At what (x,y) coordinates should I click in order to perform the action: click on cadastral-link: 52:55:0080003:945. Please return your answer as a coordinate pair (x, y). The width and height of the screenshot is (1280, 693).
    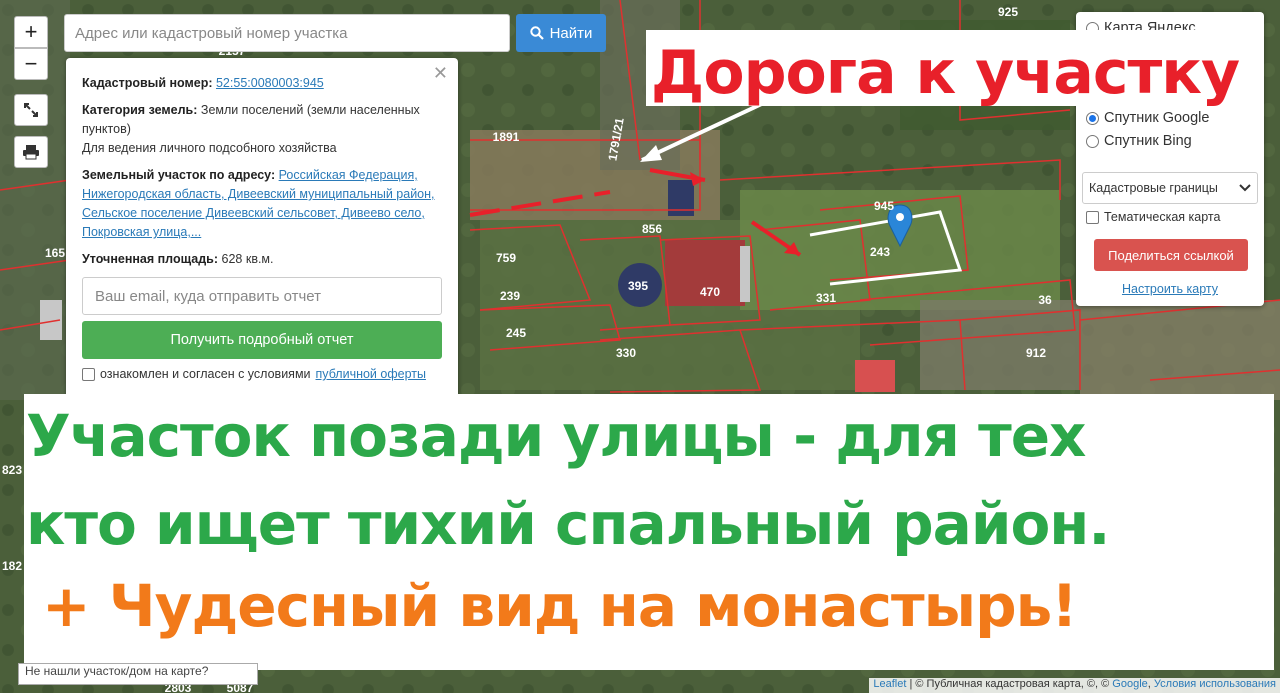
    Looking at the image, I should click on (270, 83).